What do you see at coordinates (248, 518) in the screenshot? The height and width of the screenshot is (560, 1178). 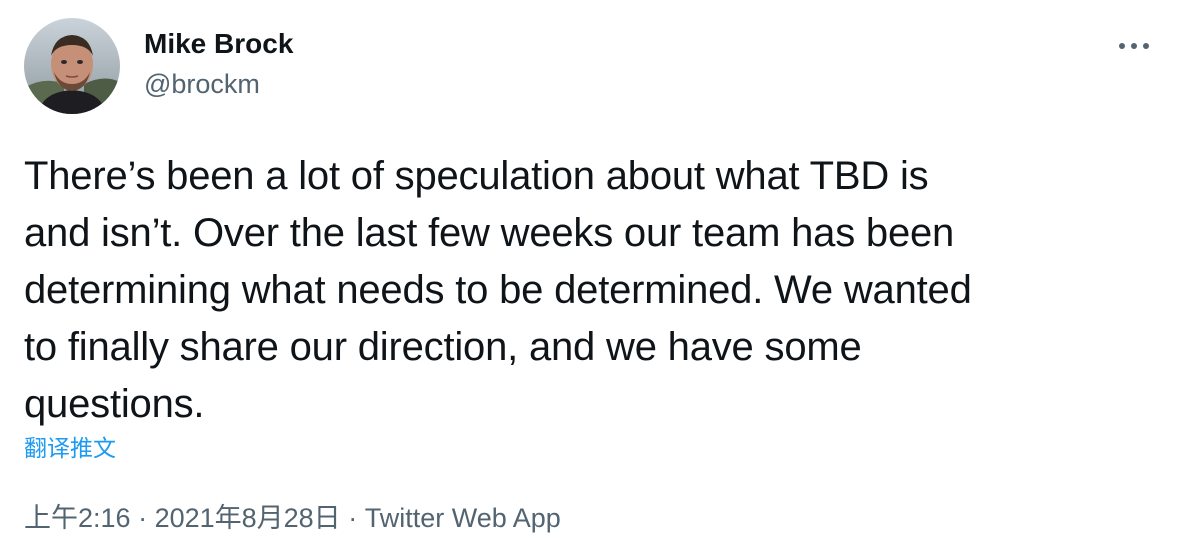 I see `tweet-date: 2021年8月28日` at bounding box center [248, 518].